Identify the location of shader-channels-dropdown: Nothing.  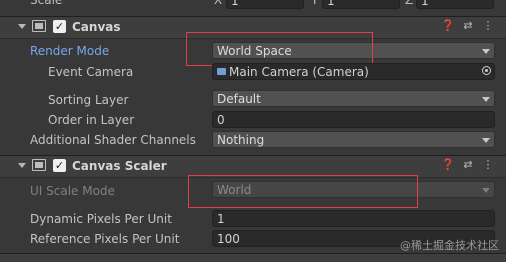
(353, 139).